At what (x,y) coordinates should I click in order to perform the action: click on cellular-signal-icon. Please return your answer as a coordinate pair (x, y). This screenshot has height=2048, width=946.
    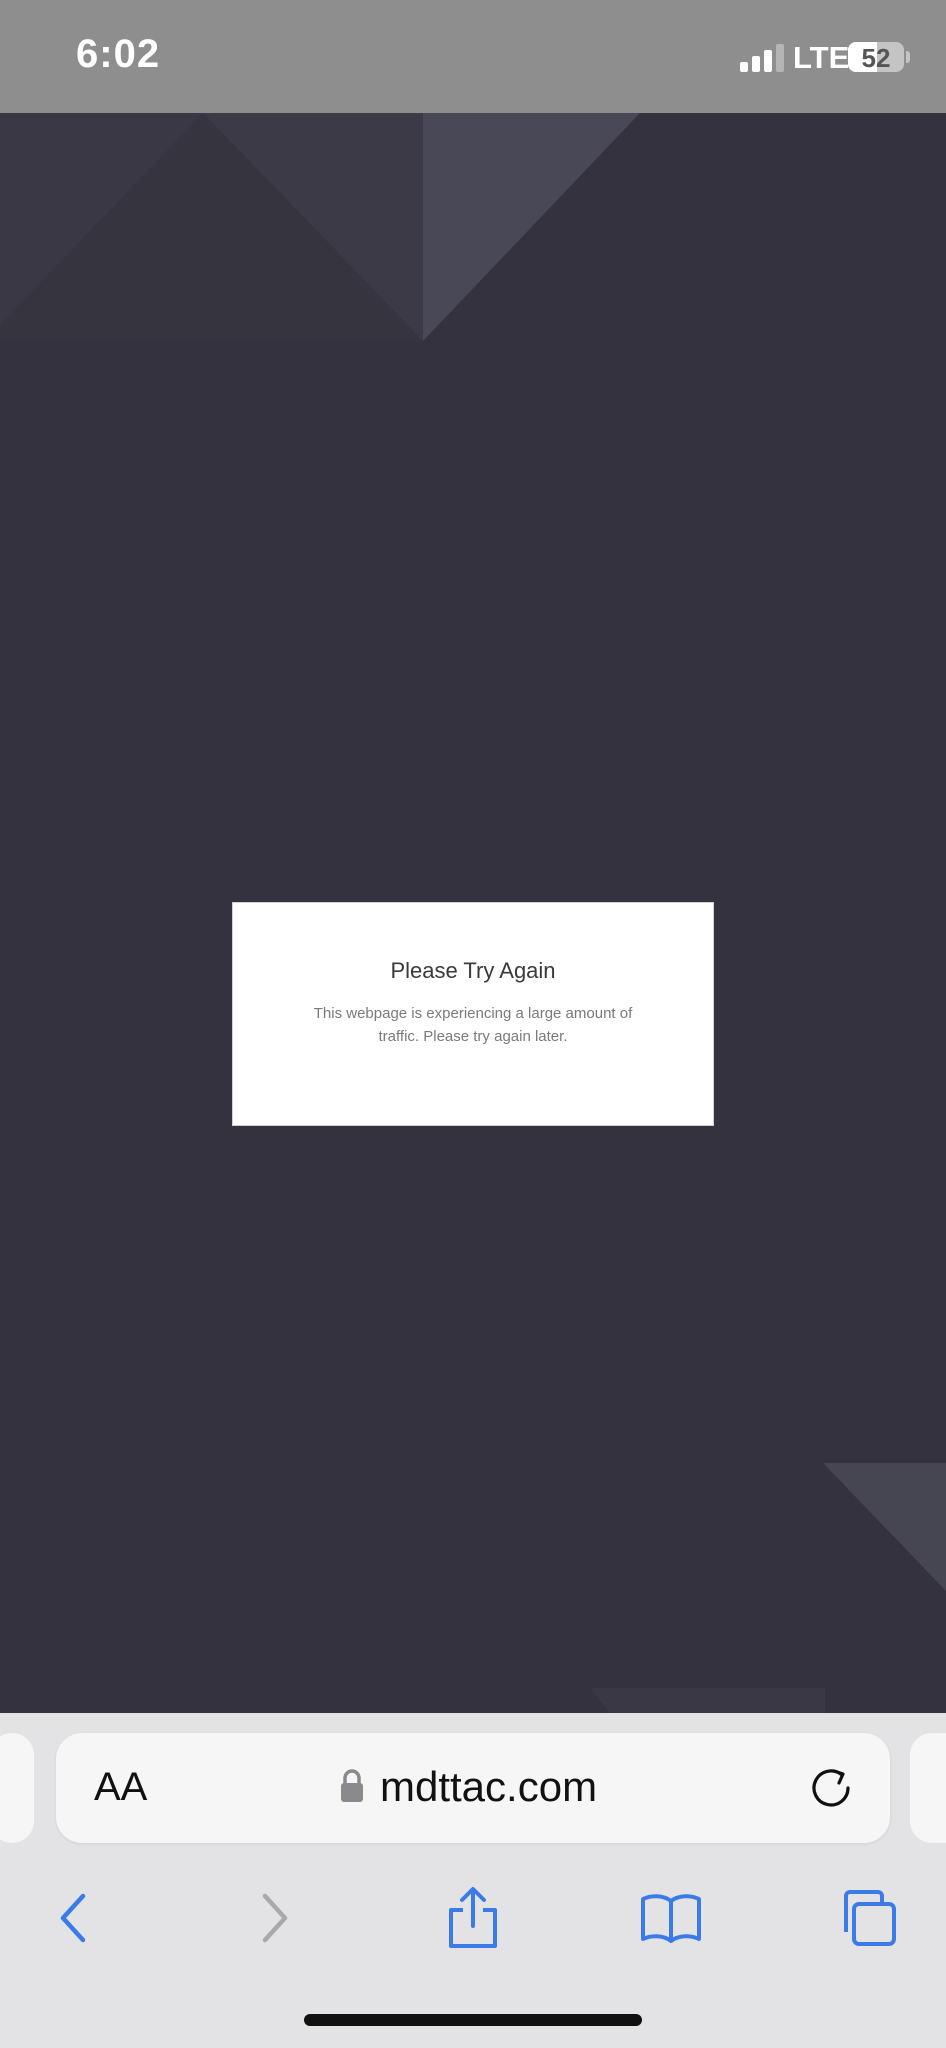
    Looking at the image, I should click on (762, 58).